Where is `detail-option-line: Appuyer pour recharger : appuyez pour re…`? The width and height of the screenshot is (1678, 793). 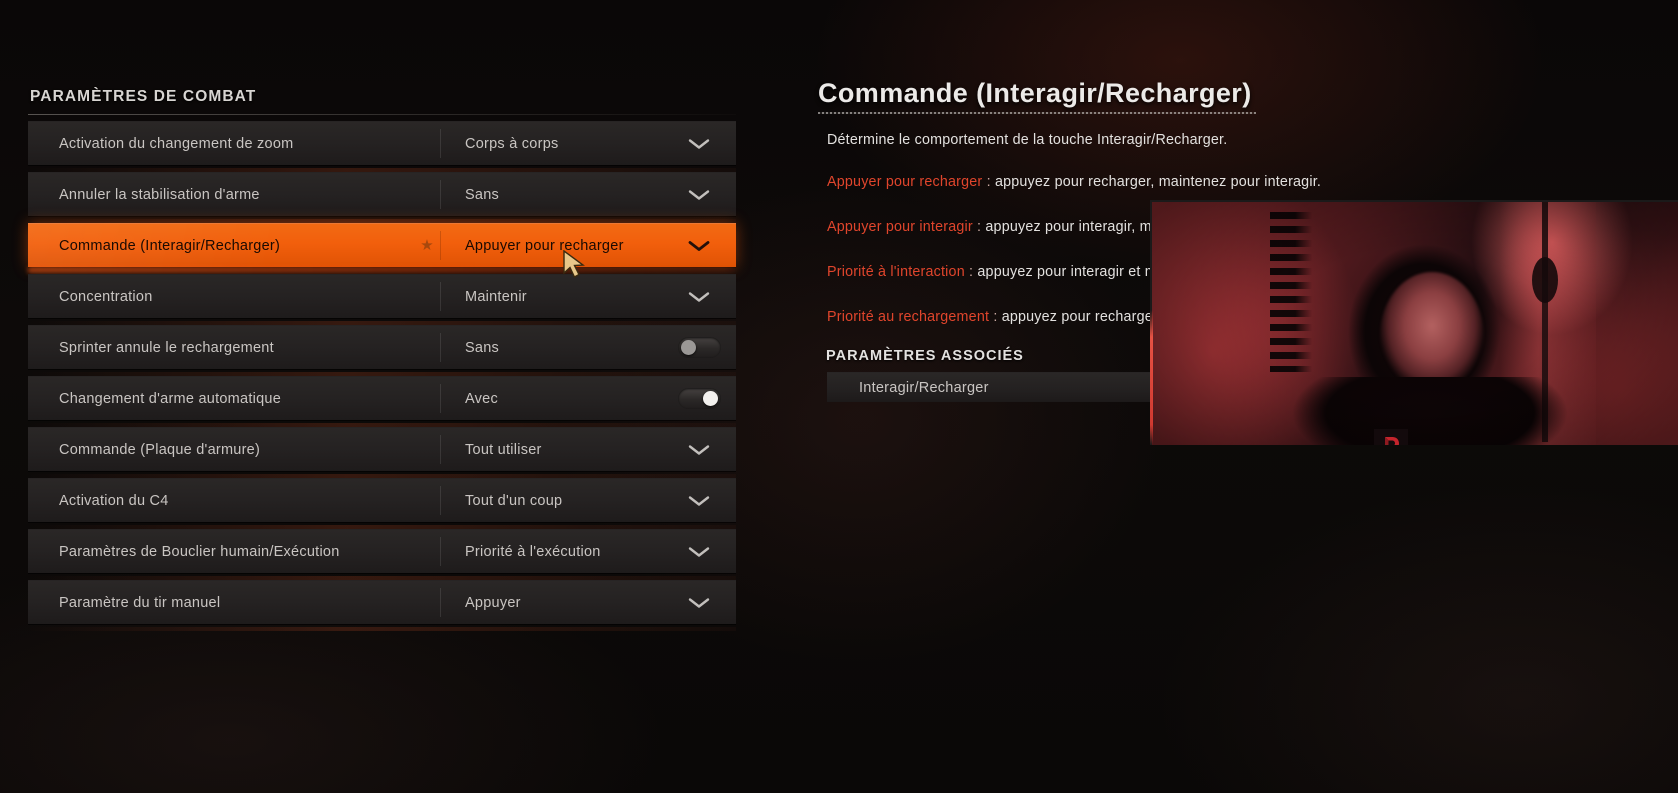 detail-option-line: Appuyer pour recharger : appuyez pour re… is located at coordinates (1187, 182).